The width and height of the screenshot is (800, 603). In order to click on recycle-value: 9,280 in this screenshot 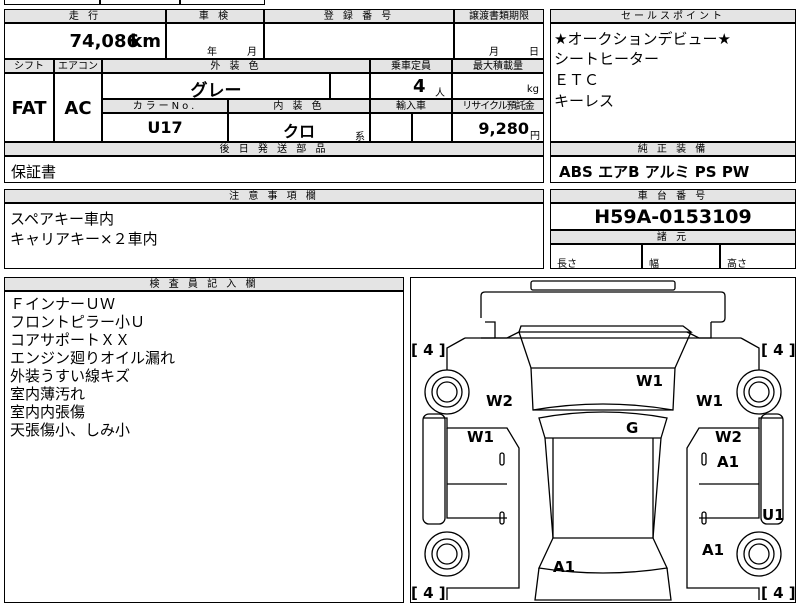, I will do `click(503, 128)`.